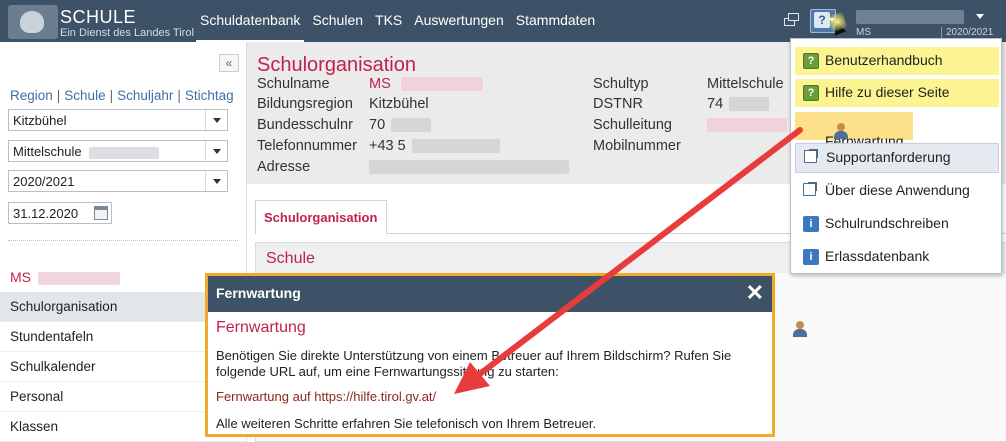  What do you see at coordinates (123, 240) in the screenshot?
I see `divider` at bounding box center [123, 240].